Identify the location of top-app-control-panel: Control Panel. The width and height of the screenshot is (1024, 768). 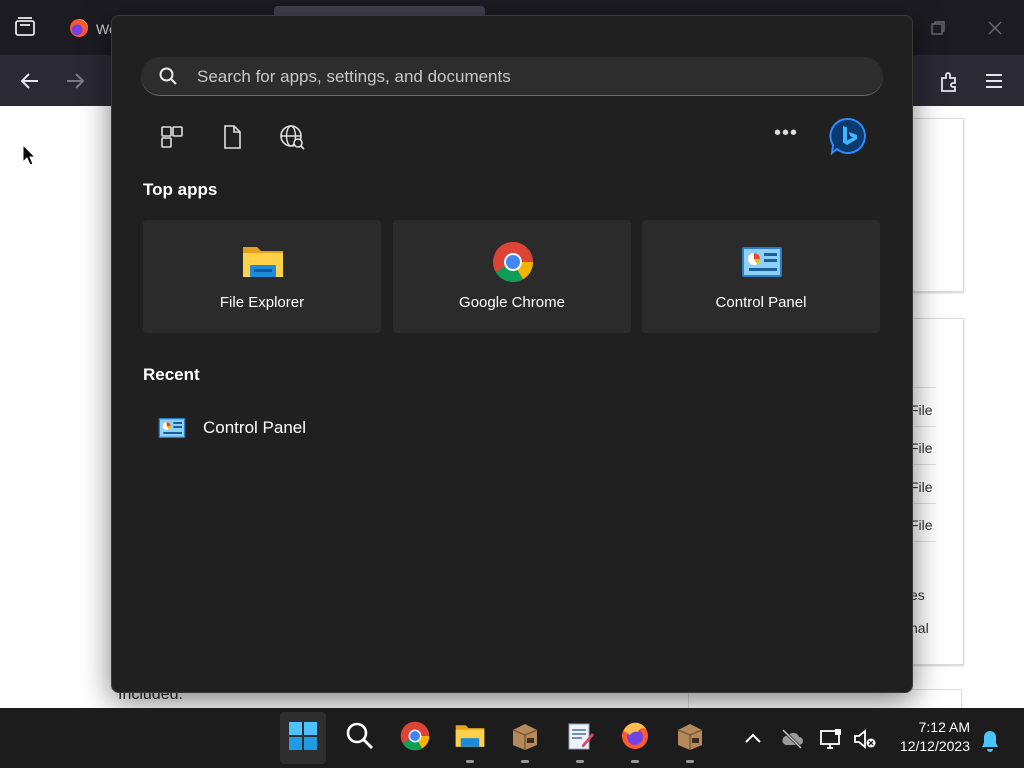
(761, 276).